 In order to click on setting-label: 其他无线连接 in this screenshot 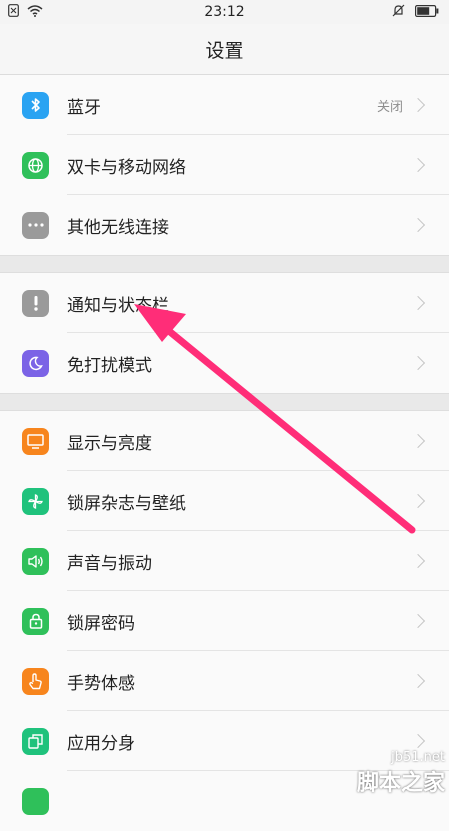, I will do `click(118, 227)`.